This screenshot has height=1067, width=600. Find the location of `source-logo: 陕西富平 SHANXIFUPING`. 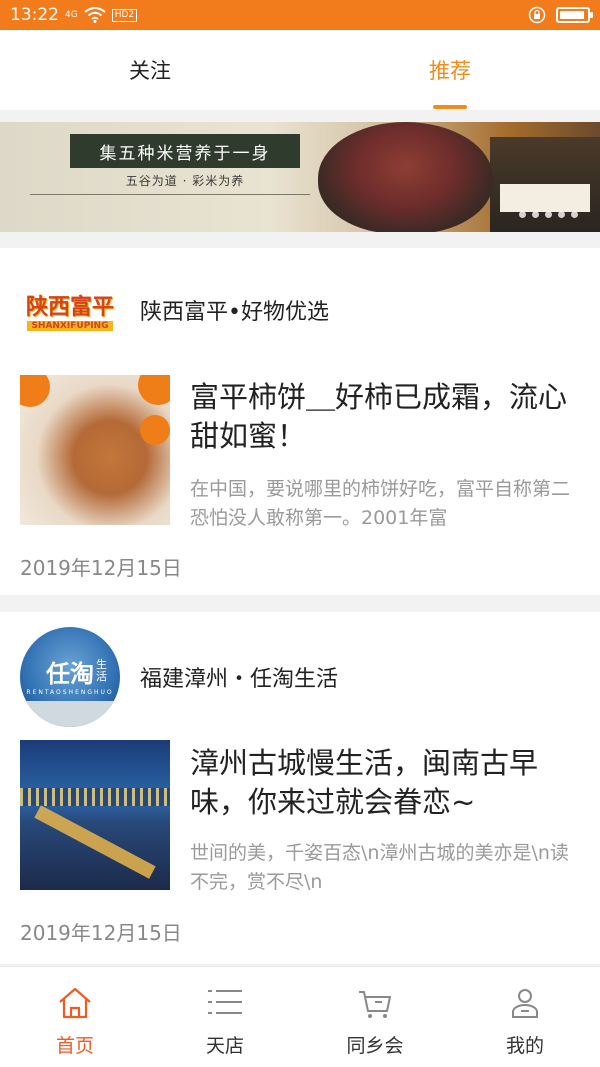

source-logo: 陕西富平 SHANXIFUPING is located at coordinates (70, 310).